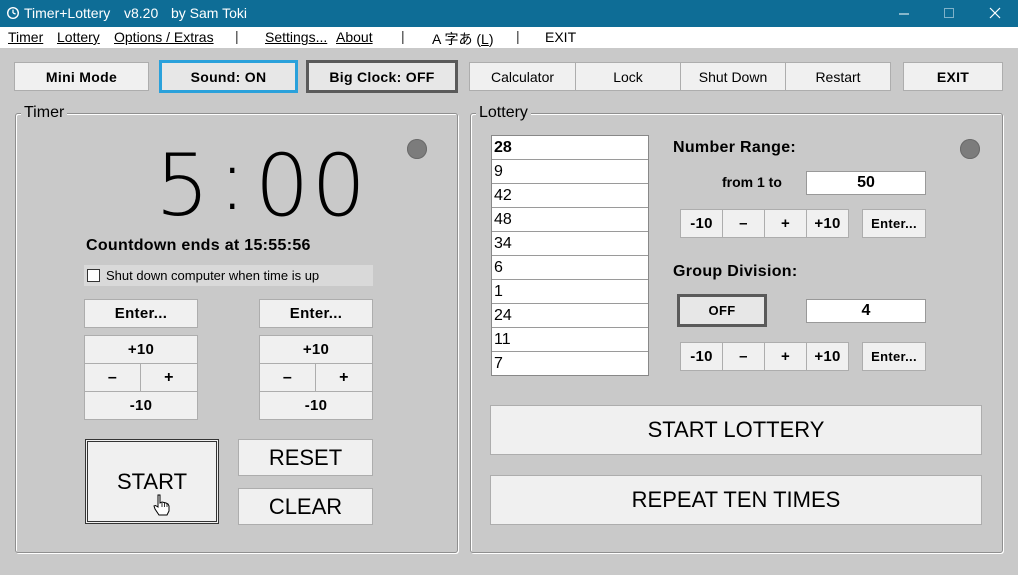 This screenshot has height=575, width=1018. What do you see at coordinates (953, 76) in the screenshot?
I see `exit-button: EXIT` at bounding box center [953, 76].